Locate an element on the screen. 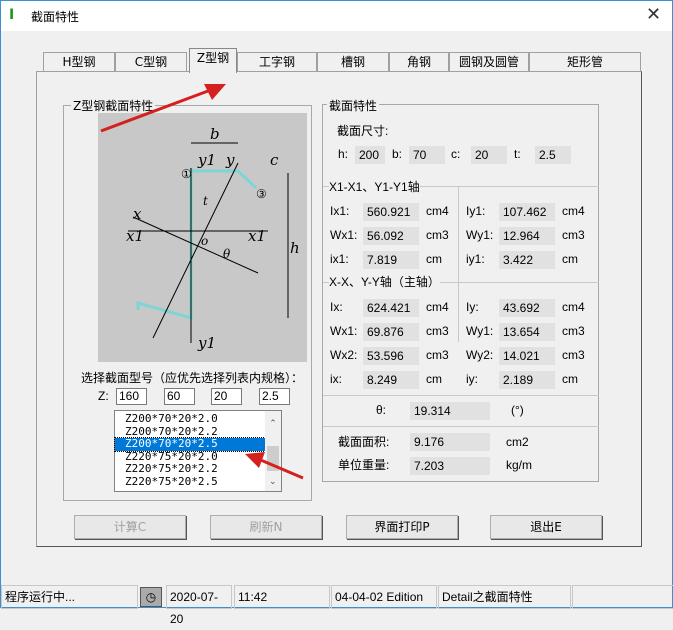  prop-label: Iy: is located at coordinates (472, 307).